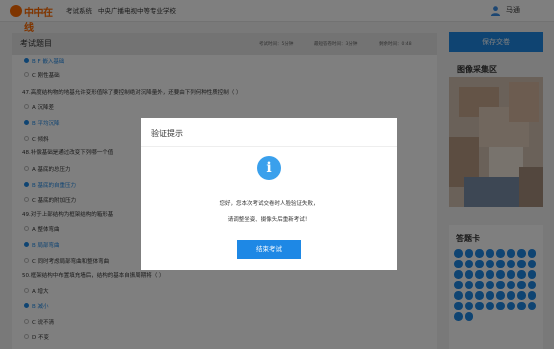 The height and width of the screenshot is (349, 554). I want to click on end-exam-button: 结束考试, so click(269, 249).